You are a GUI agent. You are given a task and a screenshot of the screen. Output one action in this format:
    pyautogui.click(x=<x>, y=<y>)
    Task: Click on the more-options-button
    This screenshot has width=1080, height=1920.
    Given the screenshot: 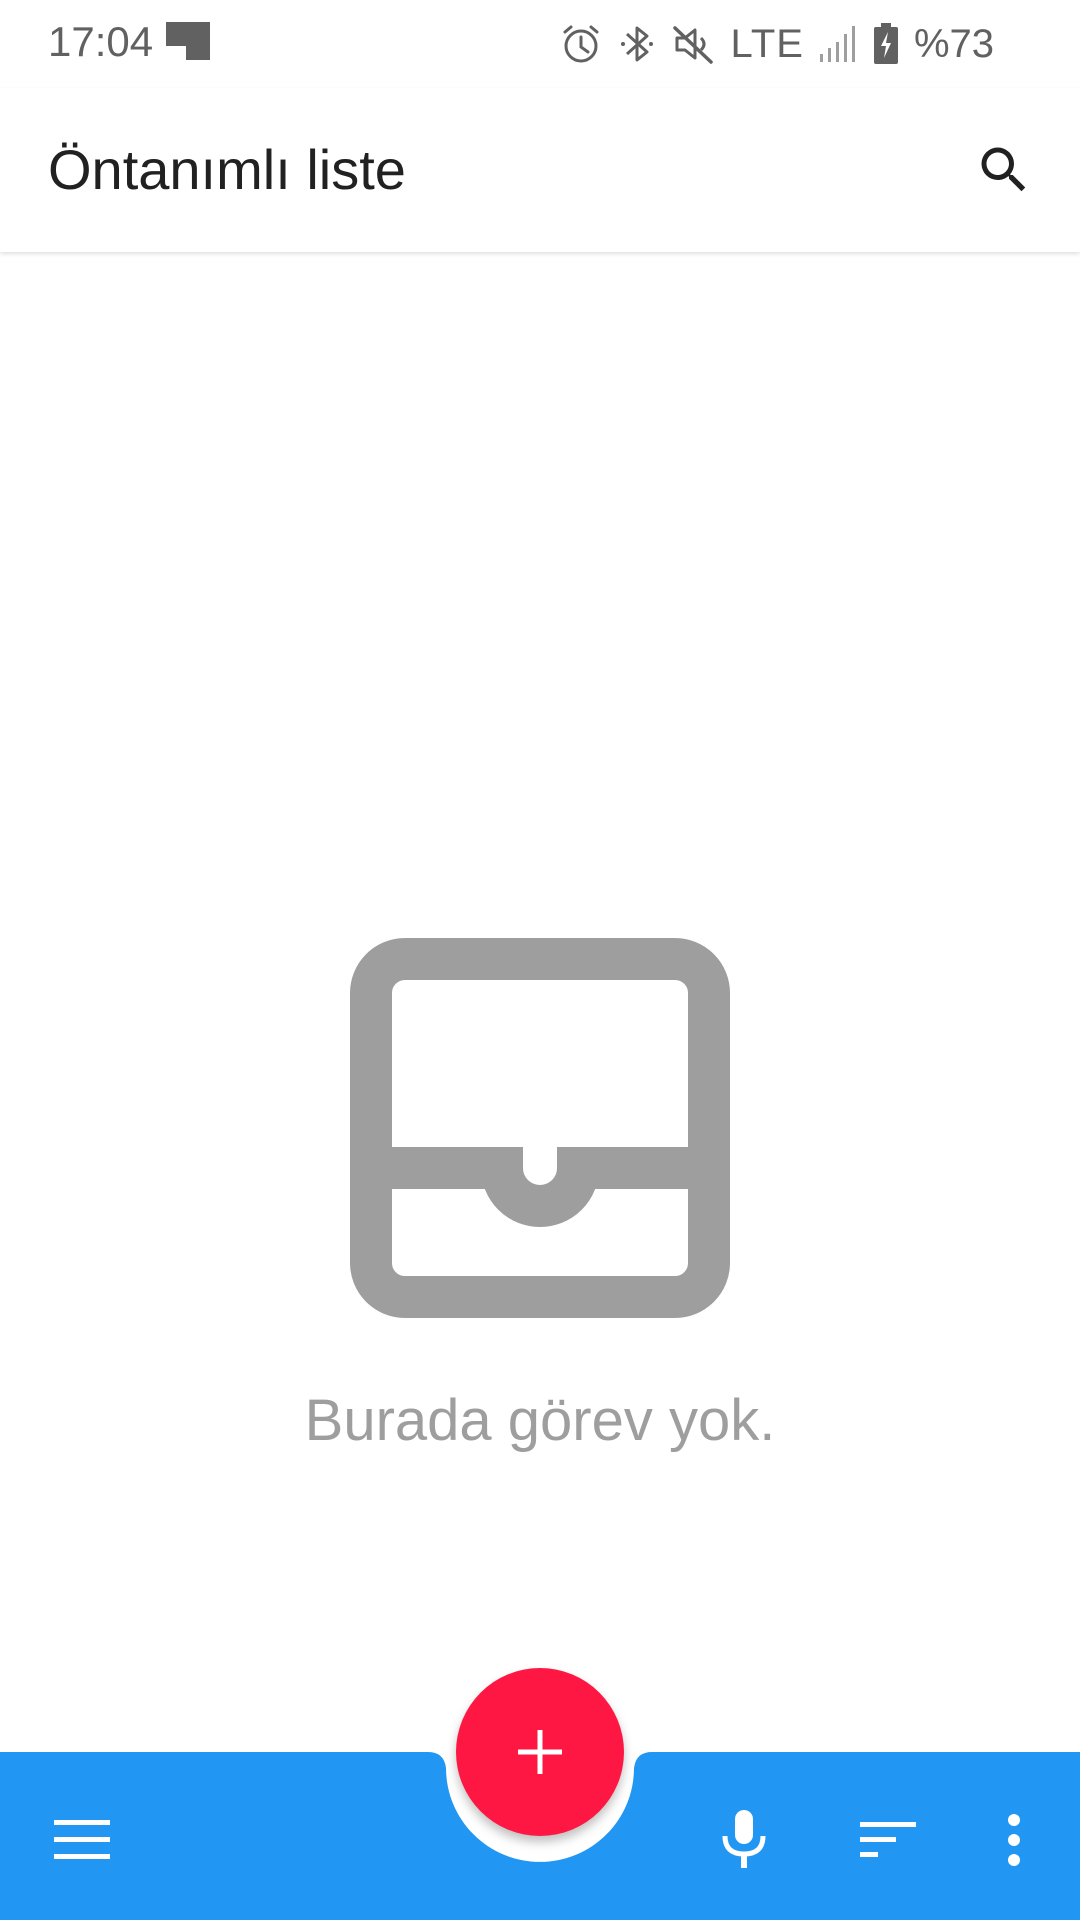 What is the action you would take?
    pyautogui.click(x=1014, y=1840)
    